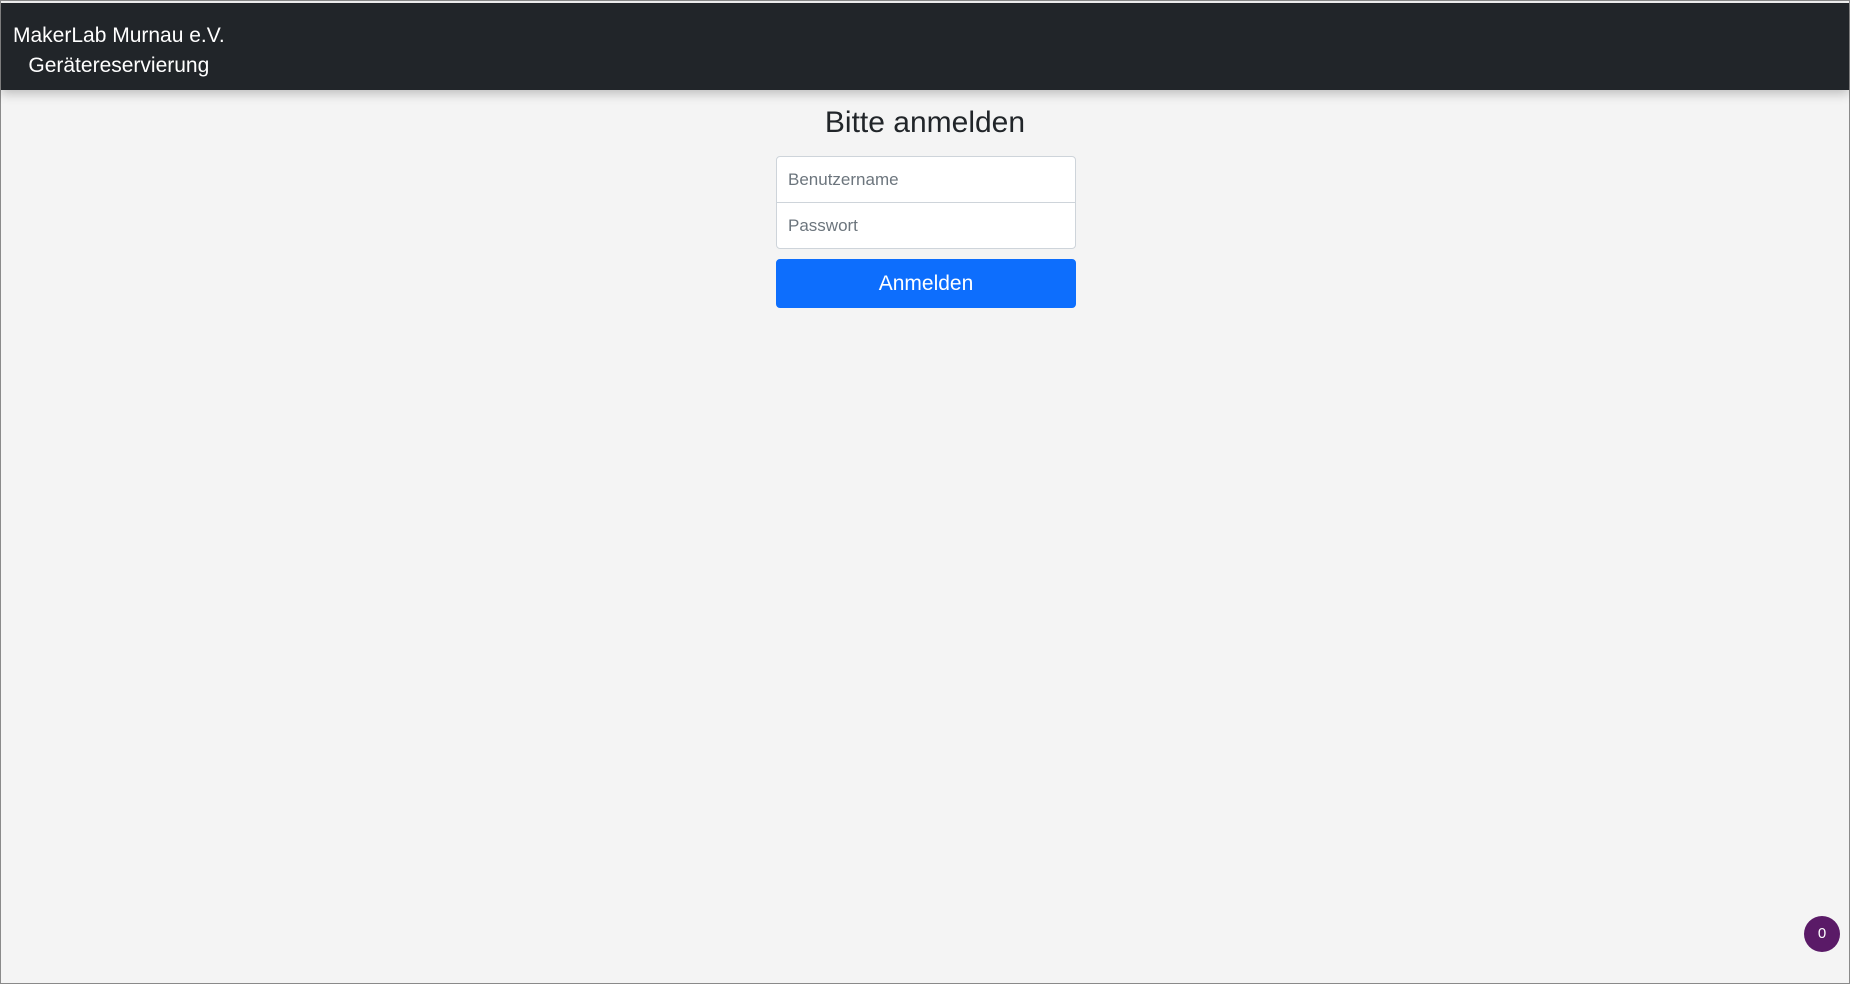 The height and width of the screenshot is (984, 1850). Describe the element at coordinates (926, 283) in the screenshot. I see `login-button: Anmelden` at that location.